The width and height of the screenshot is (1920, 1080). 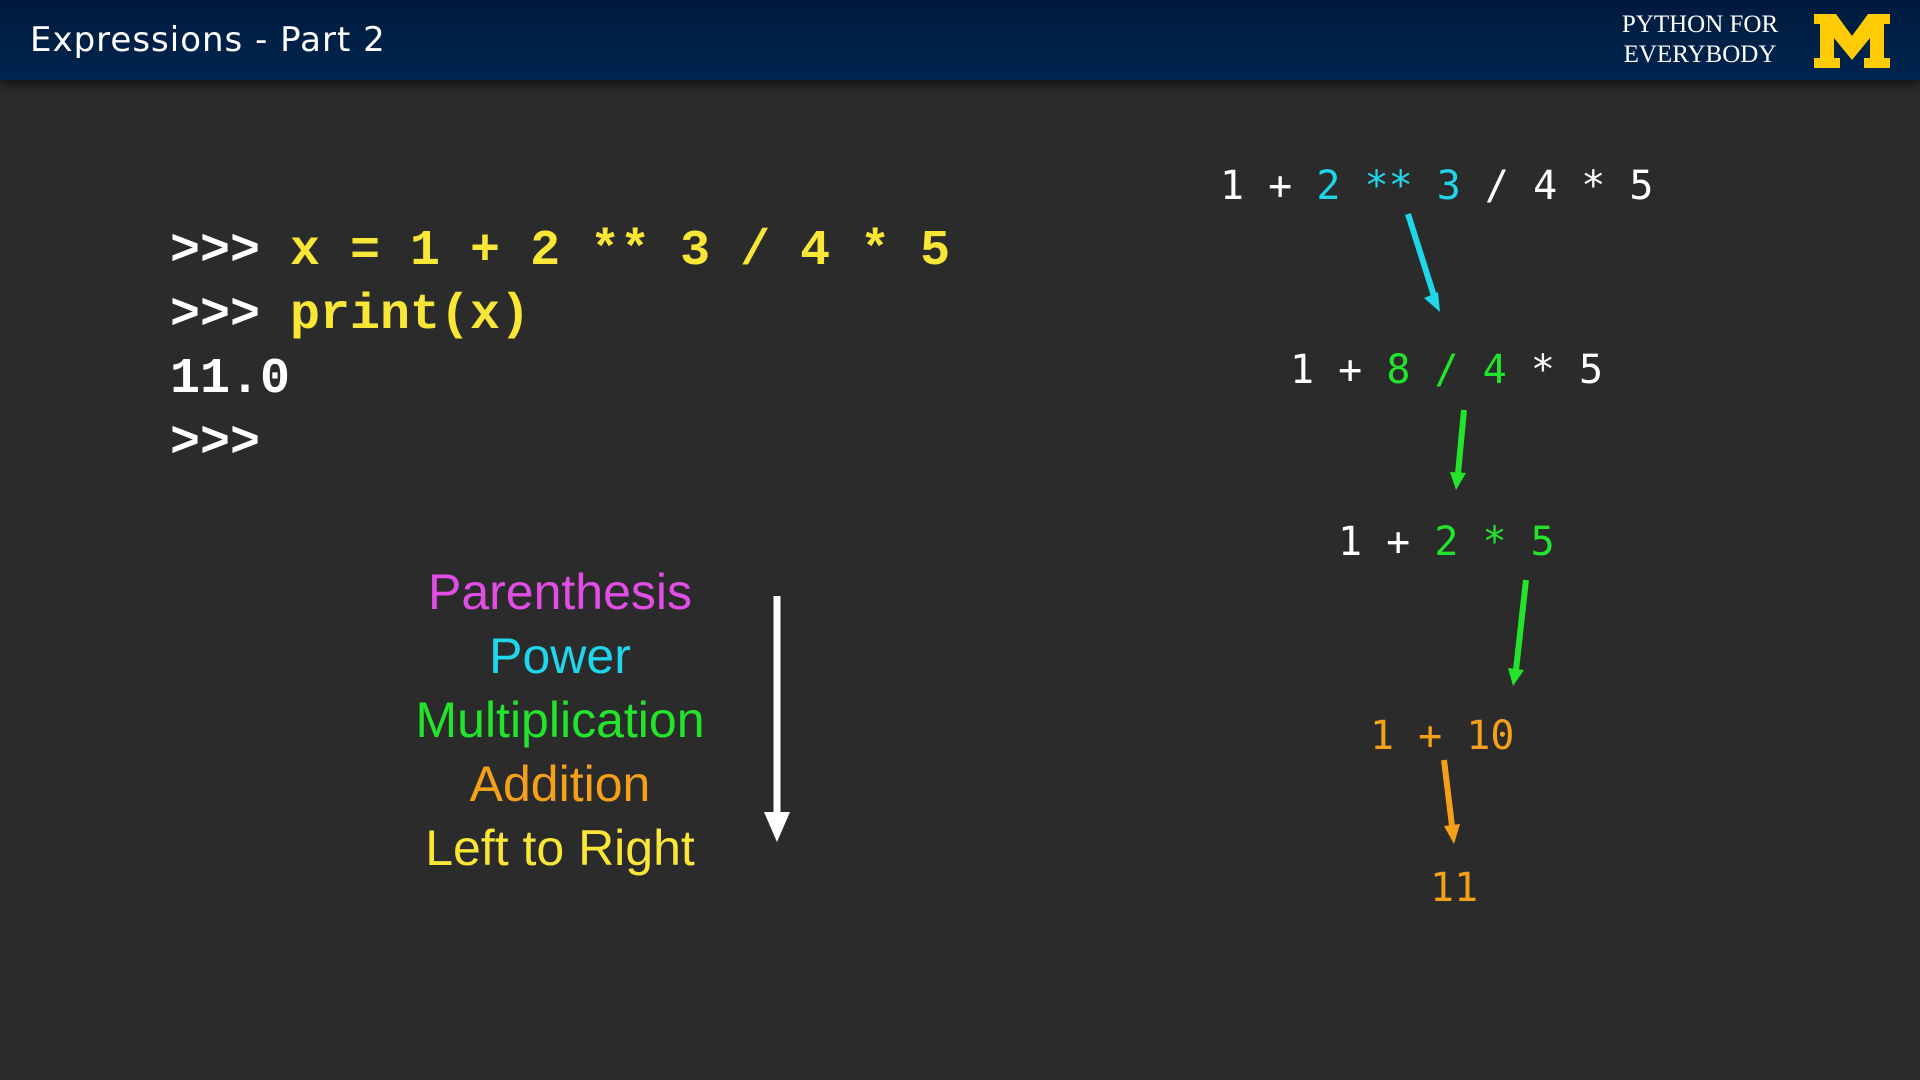 I want to click on expression-part: / 4 * 5, so click(x=1557, y=186).